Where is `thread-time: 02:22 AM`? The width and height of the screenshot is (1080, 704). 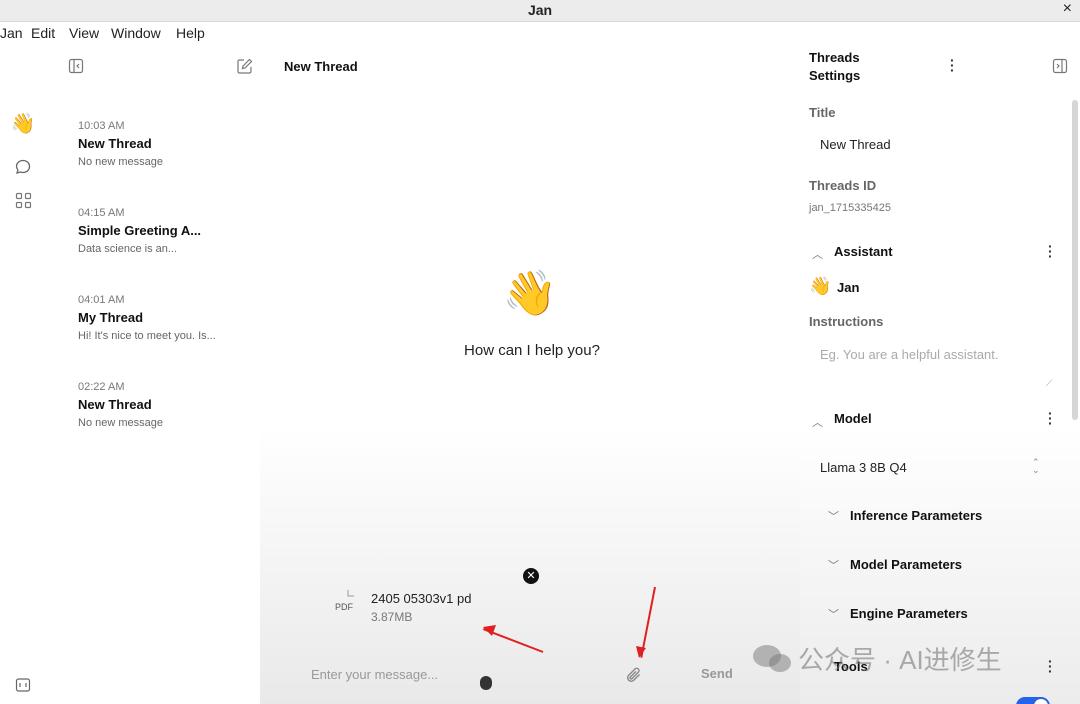
thread-time: 02:22 AM is located at coordinates (101, 387).